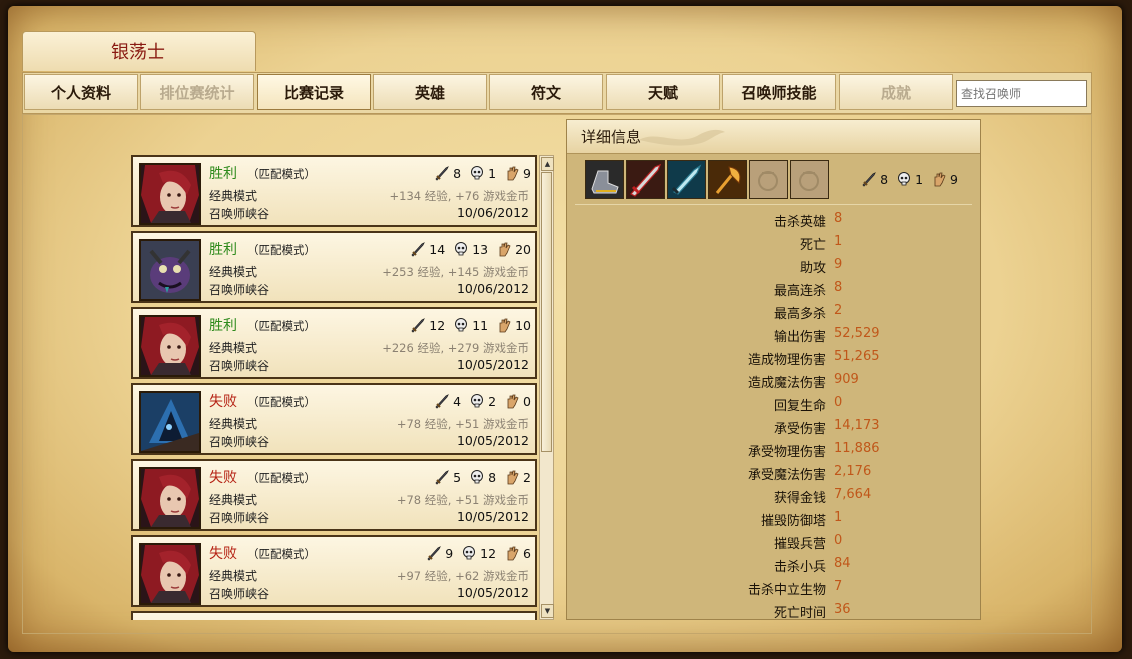 The image size is (1132, 659). Describe the element at coordinates (799, 613) in the screenshot. I see `stat-label: 死亡时间` at that location.